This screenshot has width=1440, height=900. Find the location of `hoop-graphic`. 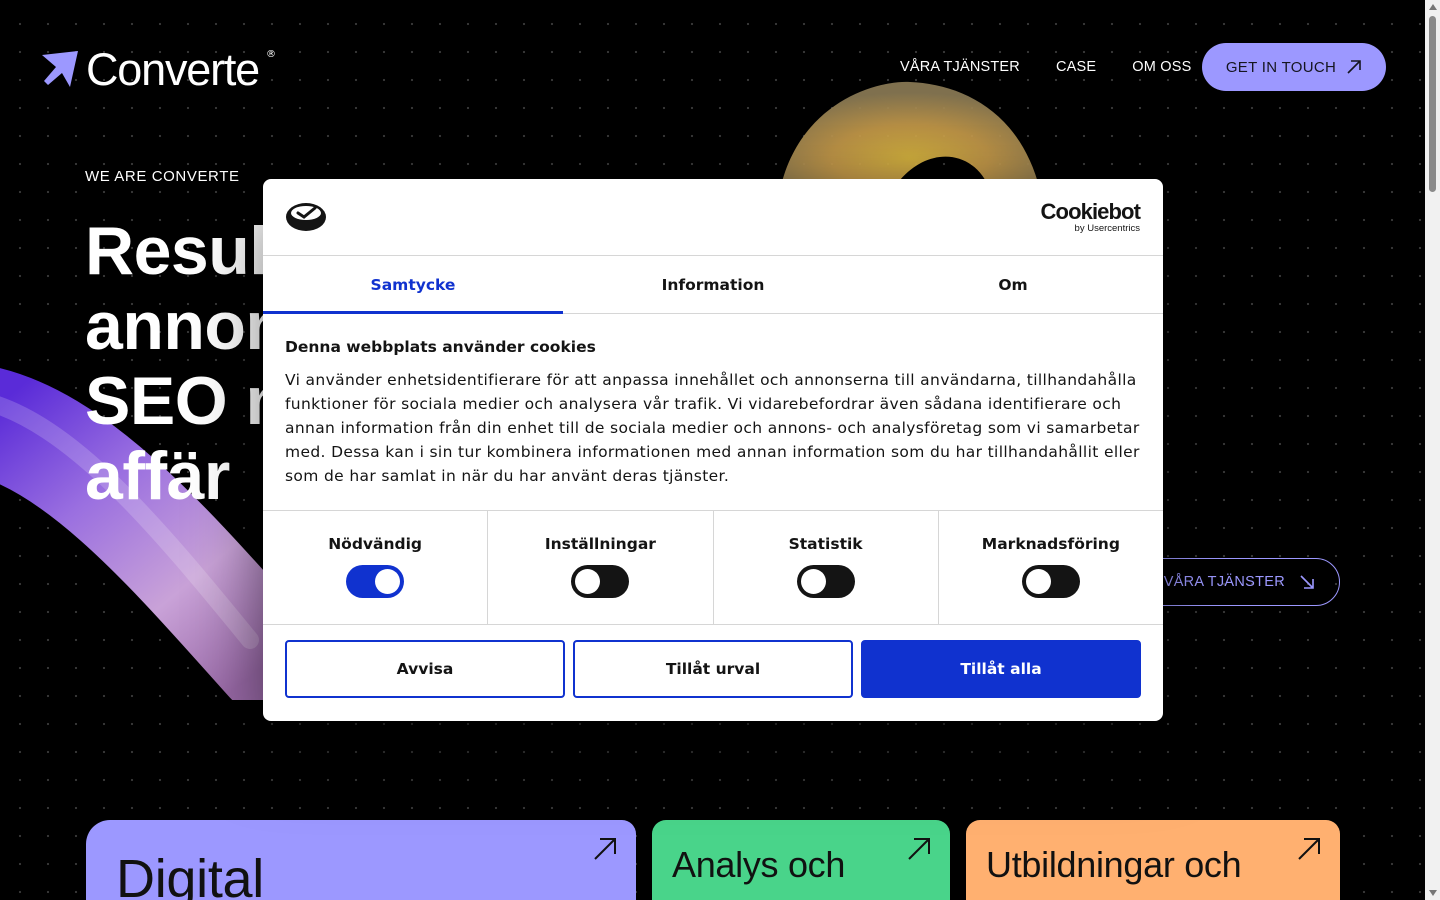

hoop-graphic is located at coordinates (910, 135).